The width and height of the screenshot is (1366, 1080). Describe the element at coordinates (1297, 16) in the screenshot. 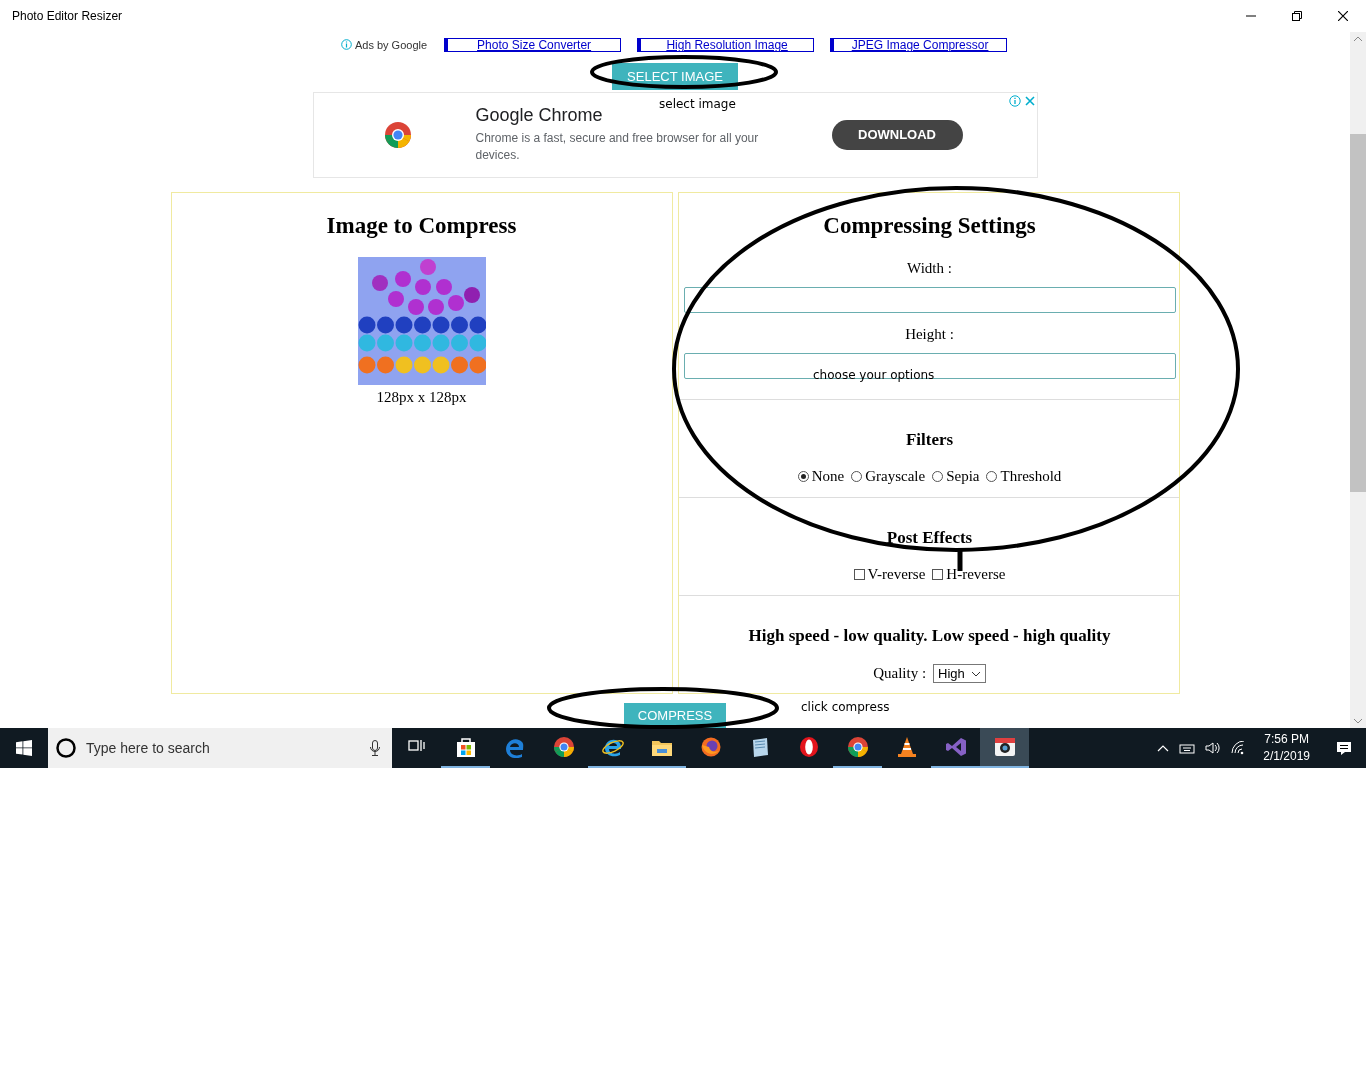

I see `restore-icon` at that location.